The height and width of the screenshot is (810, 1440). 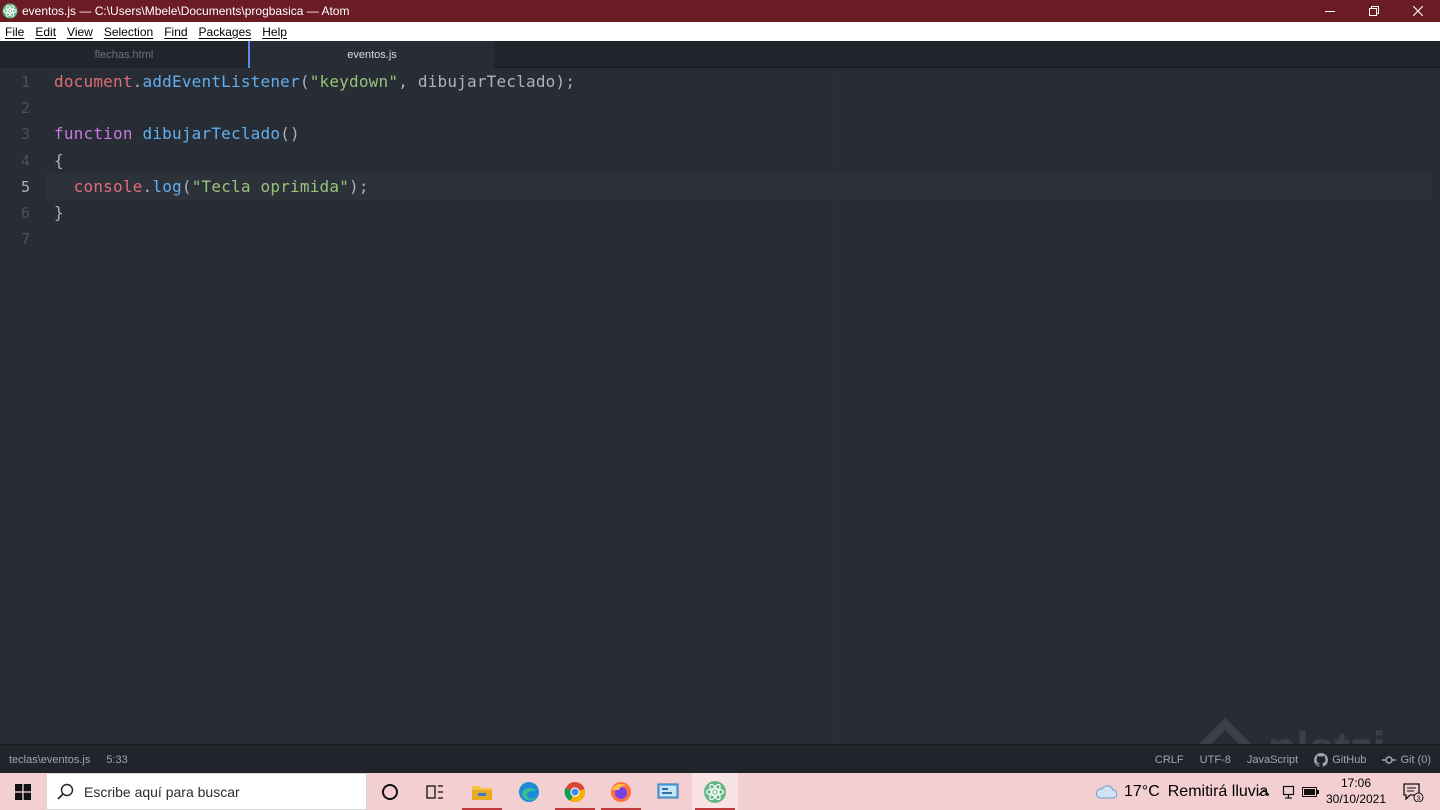 I want to click on line-number: 2, so click(x=15, y=108).